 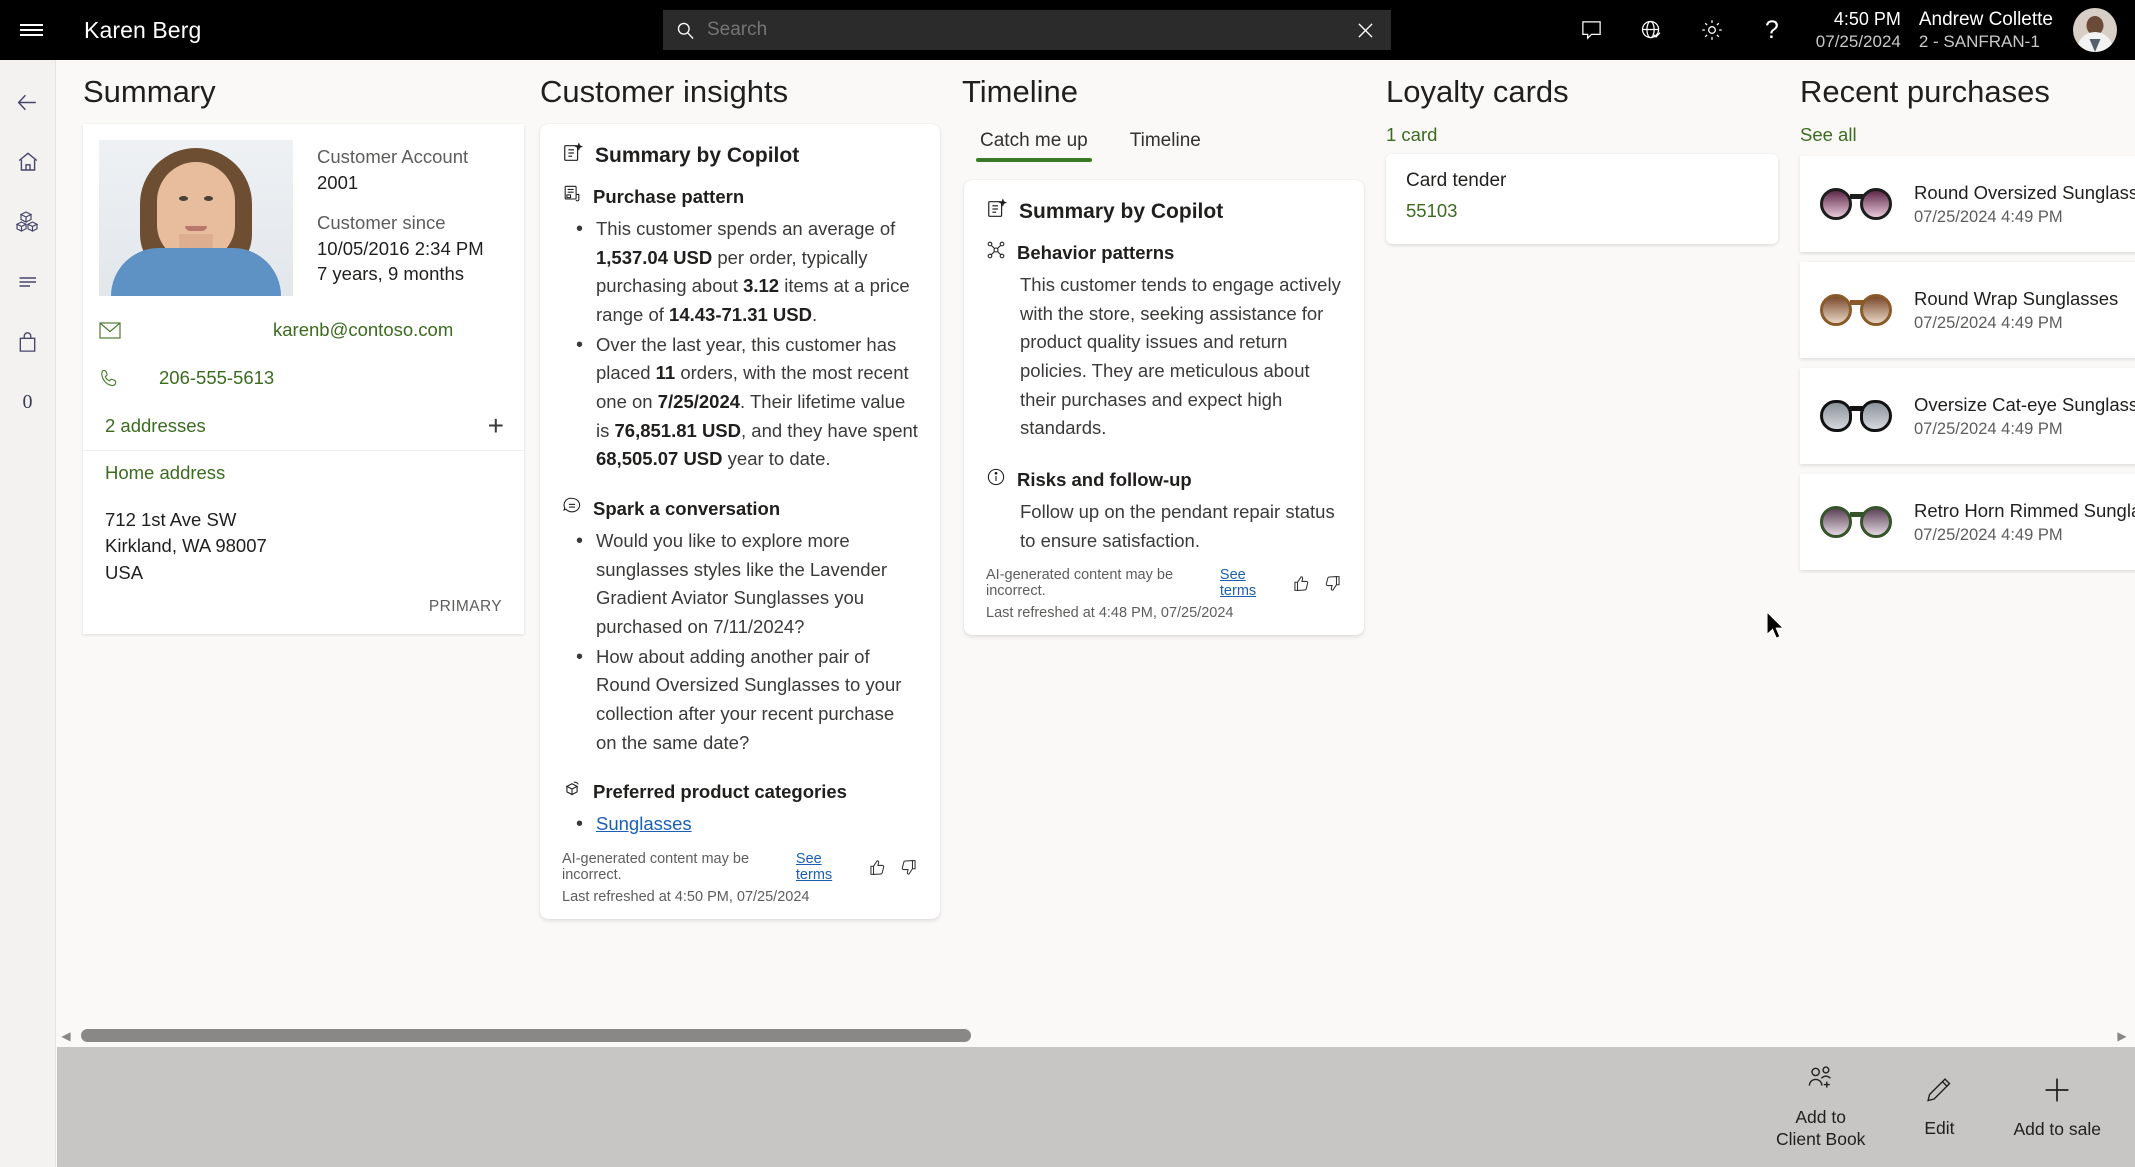 I want to click on address-type-label: Home address, so click(x=303, y=472).